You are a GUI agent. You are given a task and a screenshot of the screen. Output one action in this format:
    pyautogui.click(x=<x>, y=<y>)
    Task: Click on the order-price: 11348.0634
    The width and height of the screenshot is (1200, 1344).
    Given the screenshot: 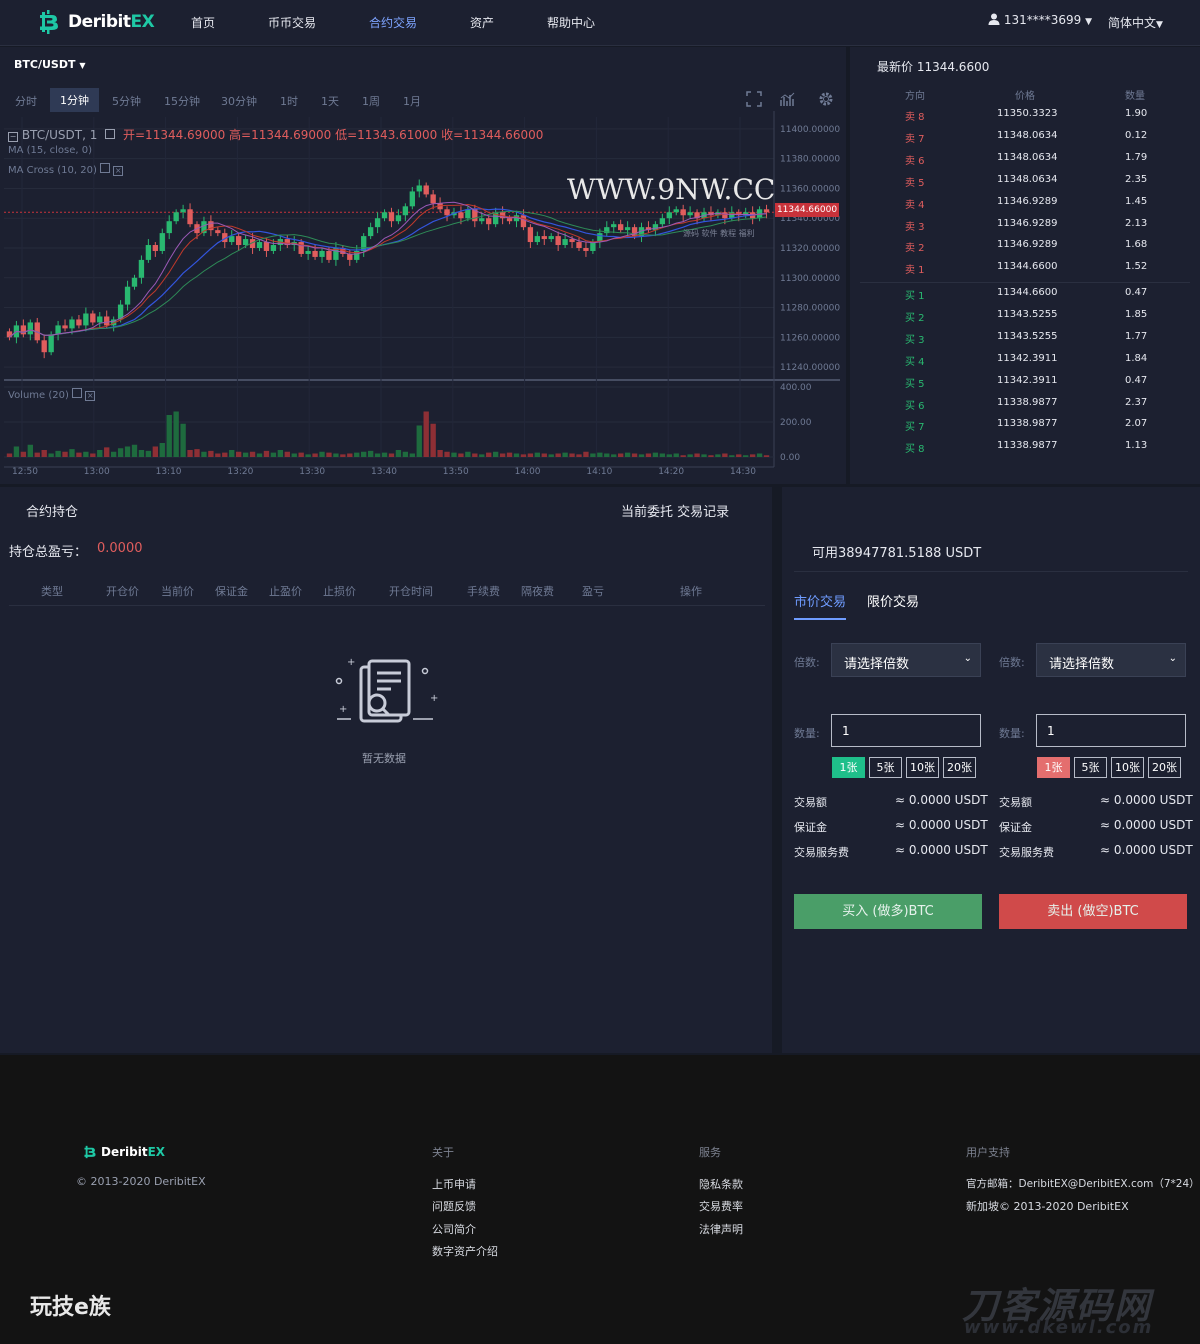 What is the action you would take?
    pyautogui.click(x=1027, y=157)
    